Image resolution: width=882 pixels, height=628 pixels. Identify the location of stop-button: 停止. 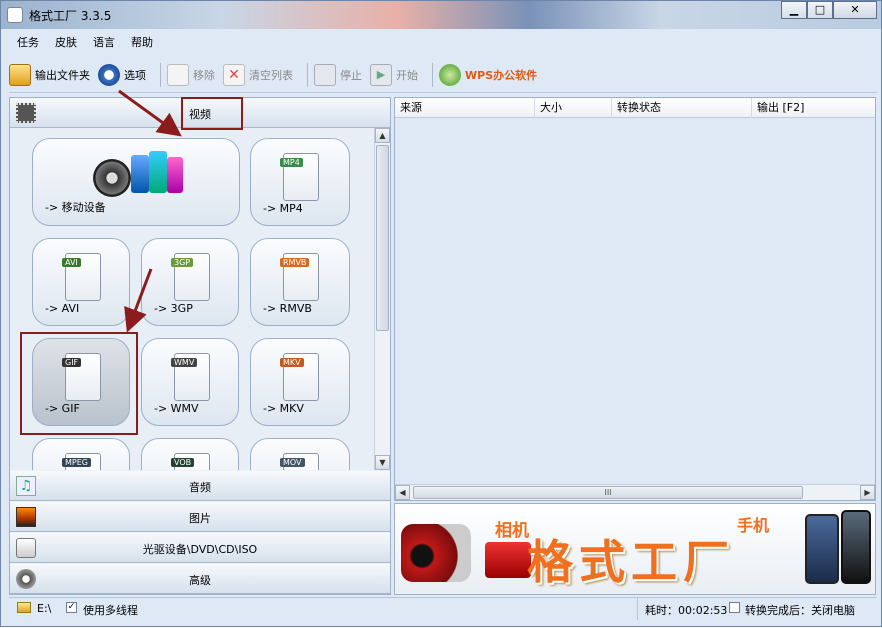
(338, 74).